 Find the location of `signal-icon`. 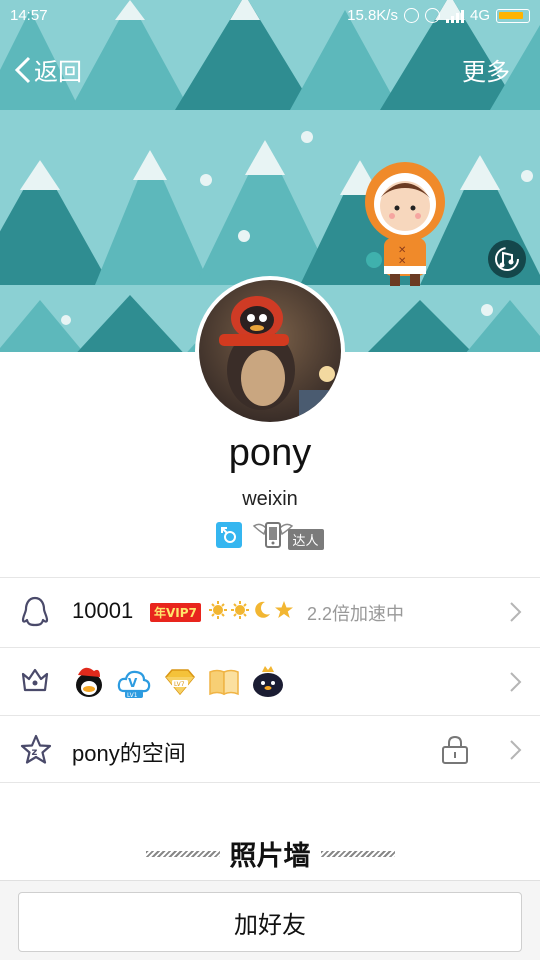

signal-icon is located at coordinates (454, 16).